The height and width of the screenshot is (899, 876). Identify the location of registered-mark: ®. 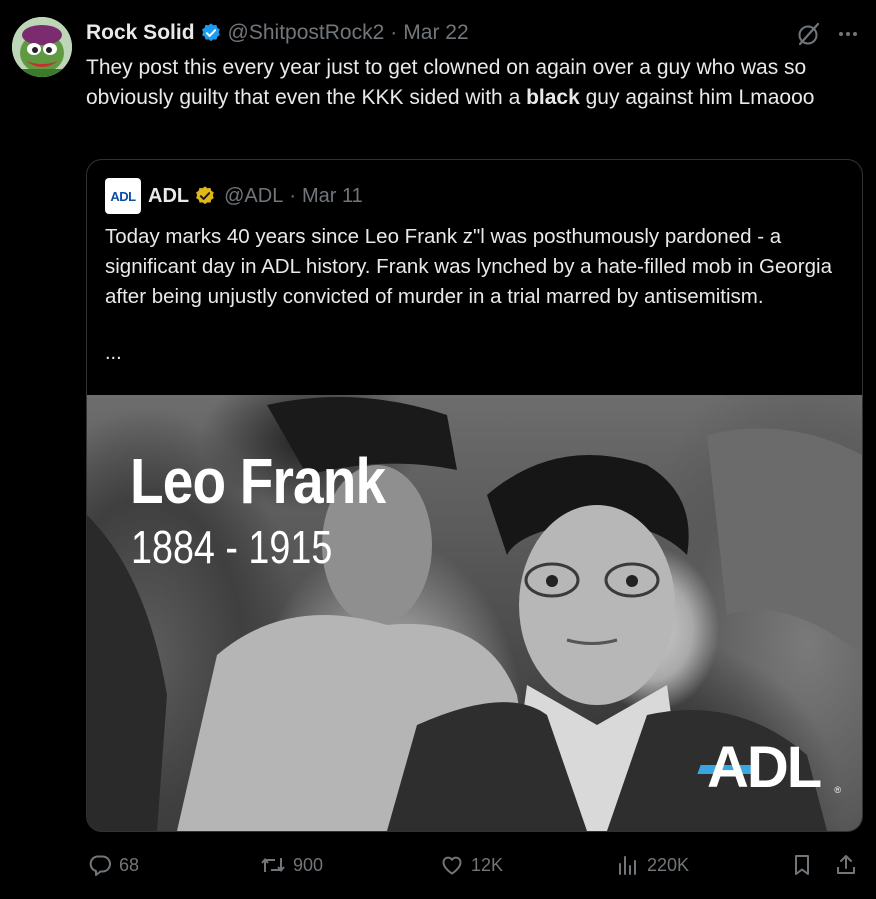
(837, 790).